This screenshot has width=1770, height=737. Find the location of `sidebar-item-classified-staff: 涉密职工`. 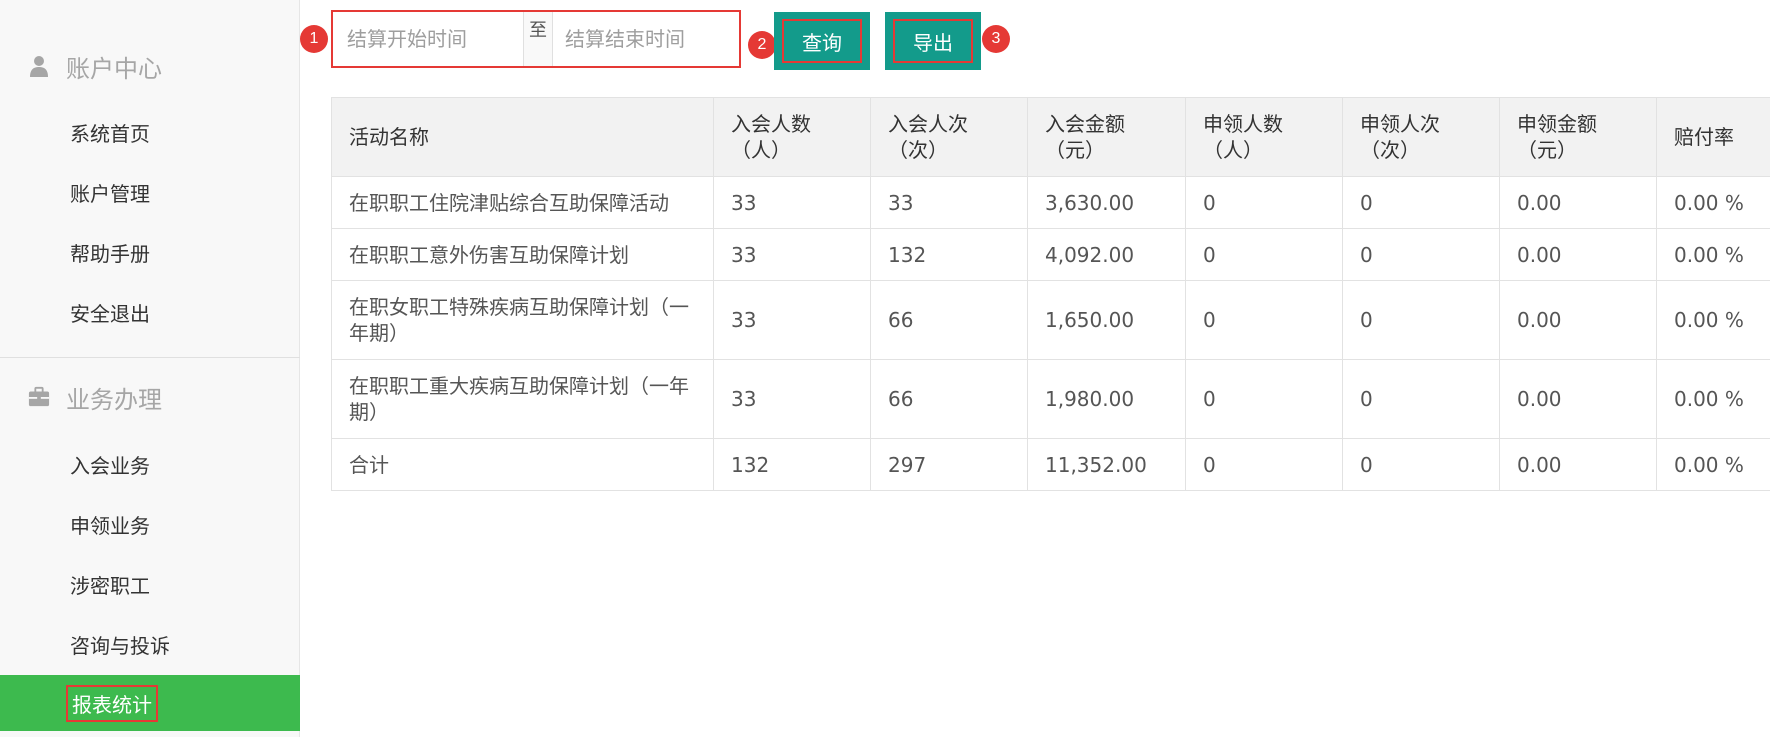

sidebar-item-classified-staff: 涉密职工 is located at coordinates (150, 584).